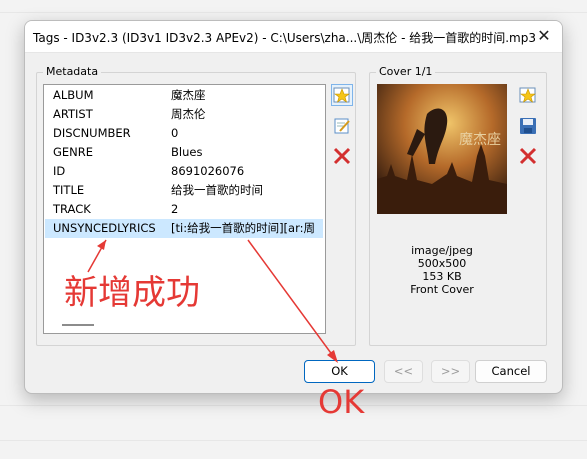  What do you see at coordinates (341, 402) in the screenshot?
I see `annotation-ok-text: OK` at bounding box center [341, 402].